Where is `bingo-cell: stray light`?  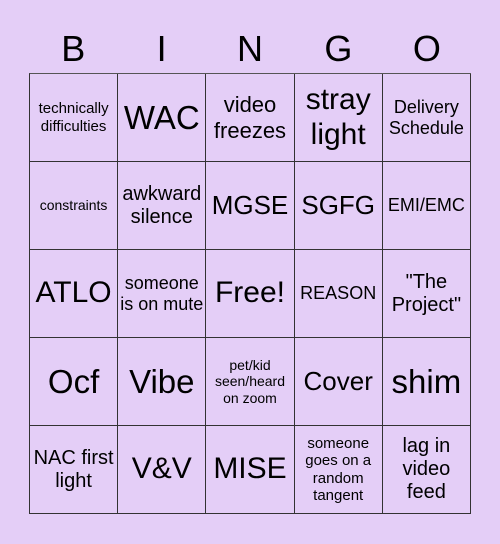
bingo-cell: stray light is located at coordinates (338, 118).